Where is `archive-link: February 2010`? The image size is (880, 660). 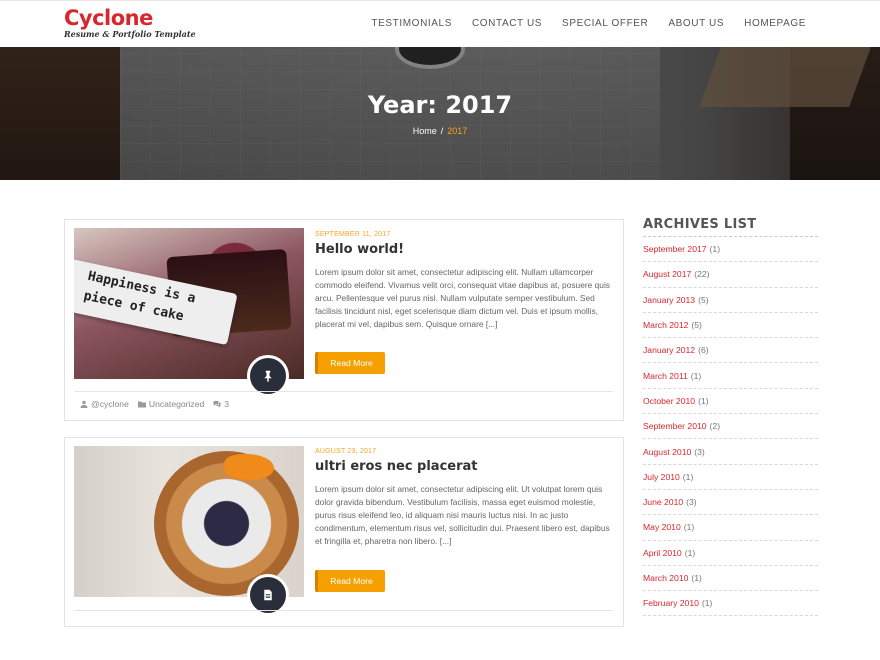 archive-link: February 2010 is located at coordinates (671, 603).